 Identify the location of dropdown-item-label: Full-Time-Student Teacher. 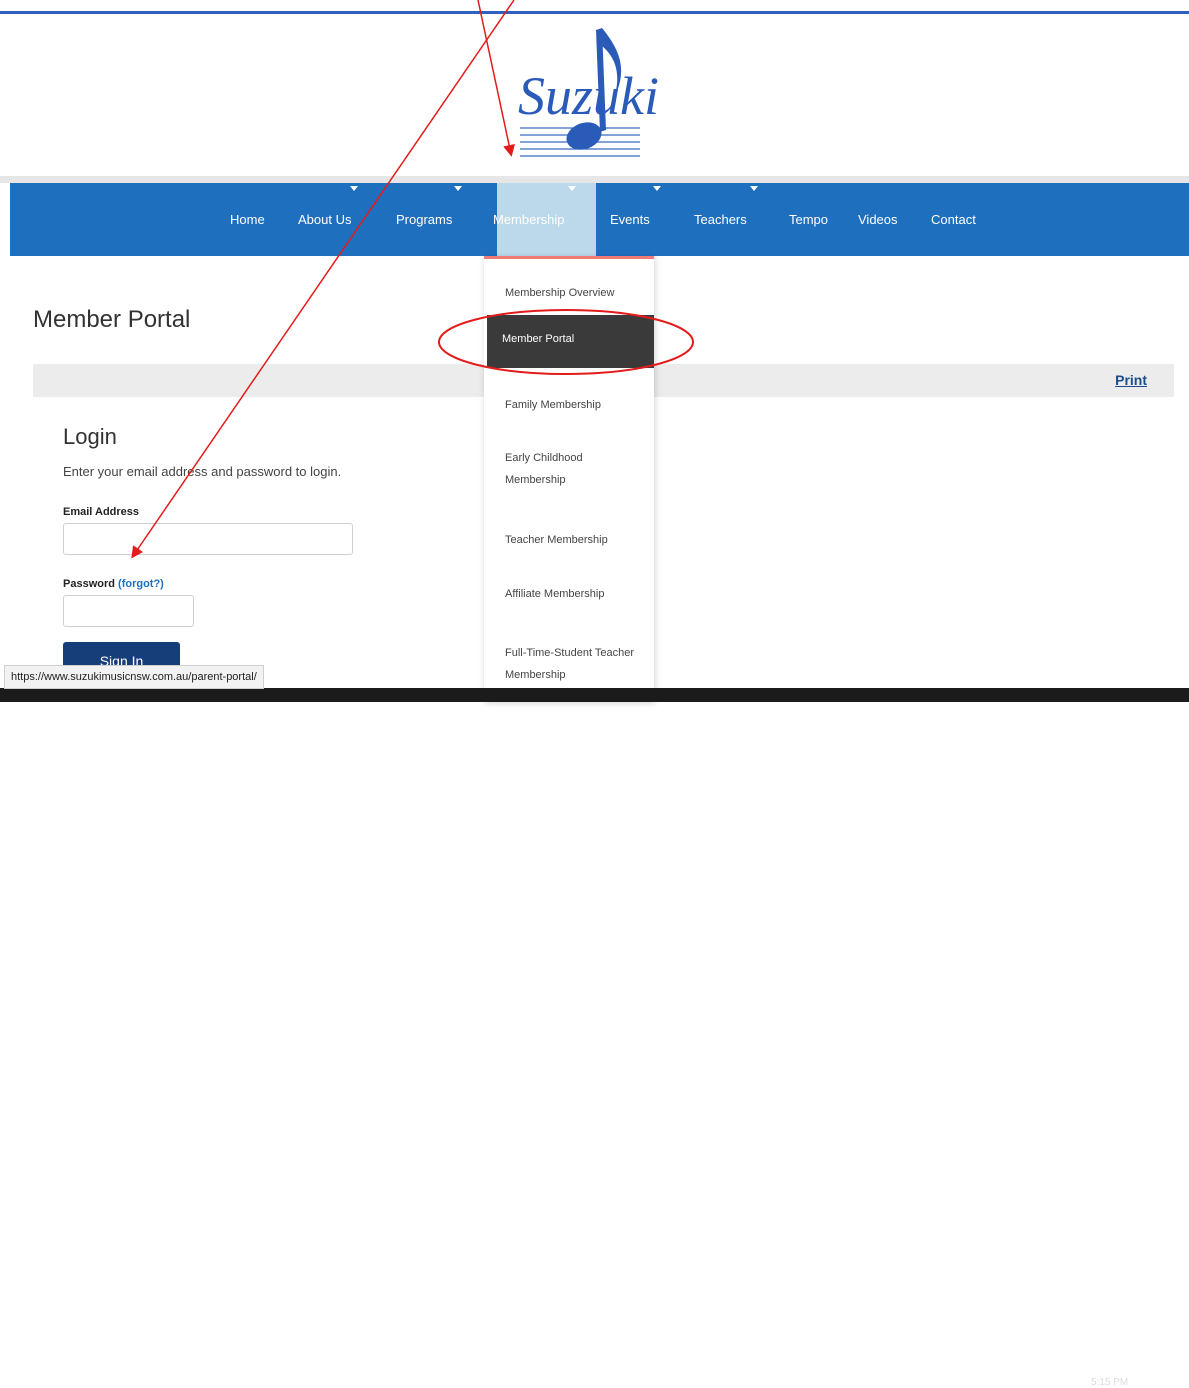
(569, 653).